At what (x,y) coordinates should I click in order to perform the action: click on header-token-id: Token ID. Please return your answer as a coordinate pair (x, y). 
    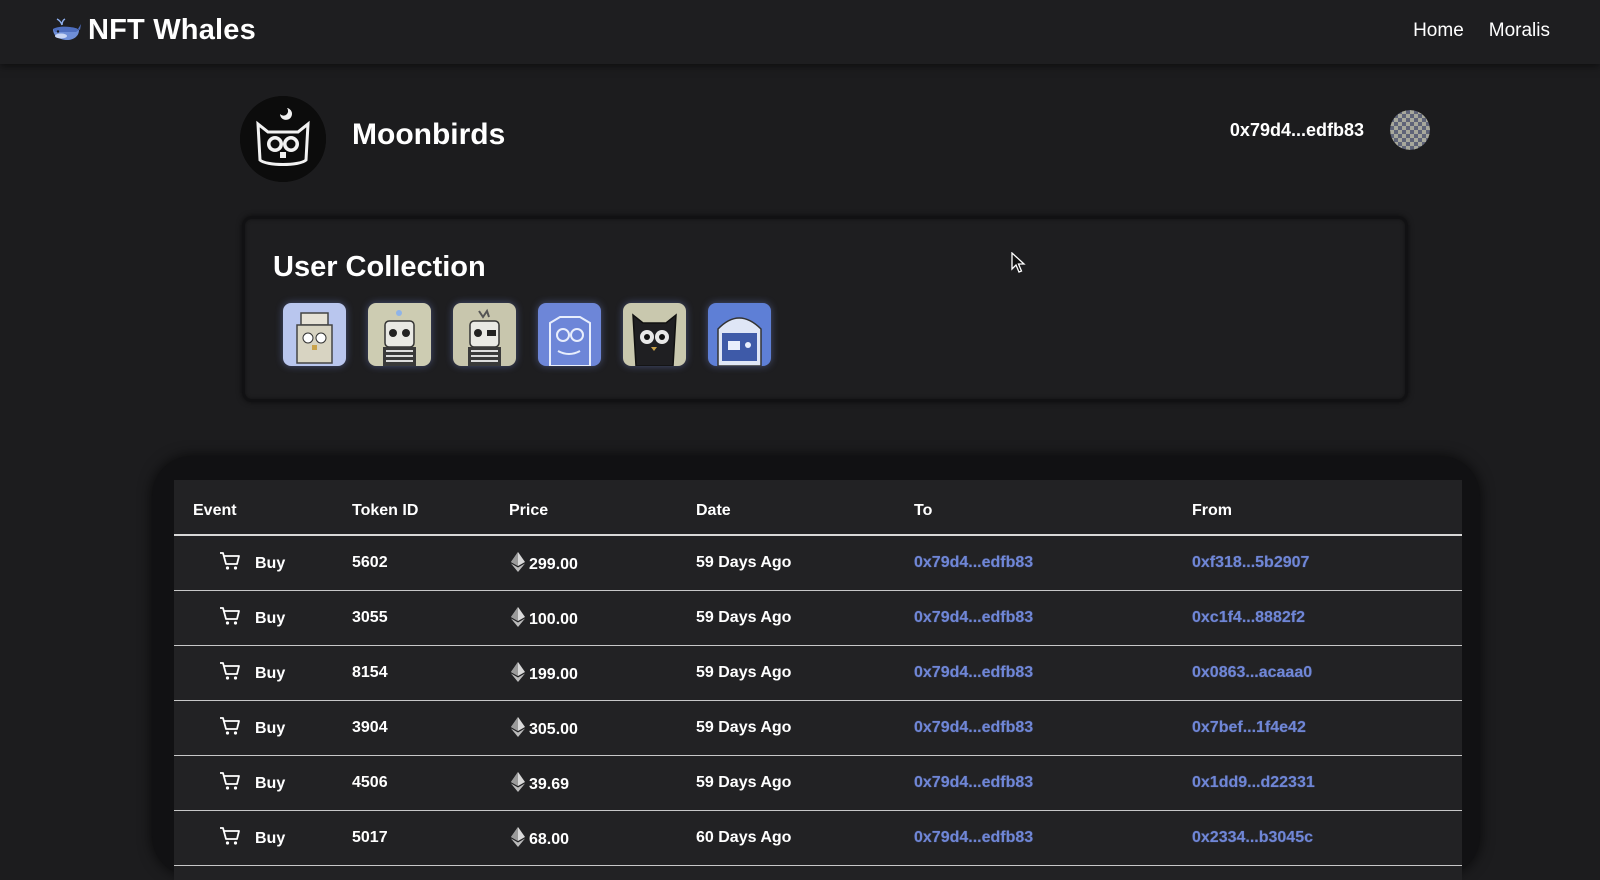
    Looking at the image, I should click on (385, 510).